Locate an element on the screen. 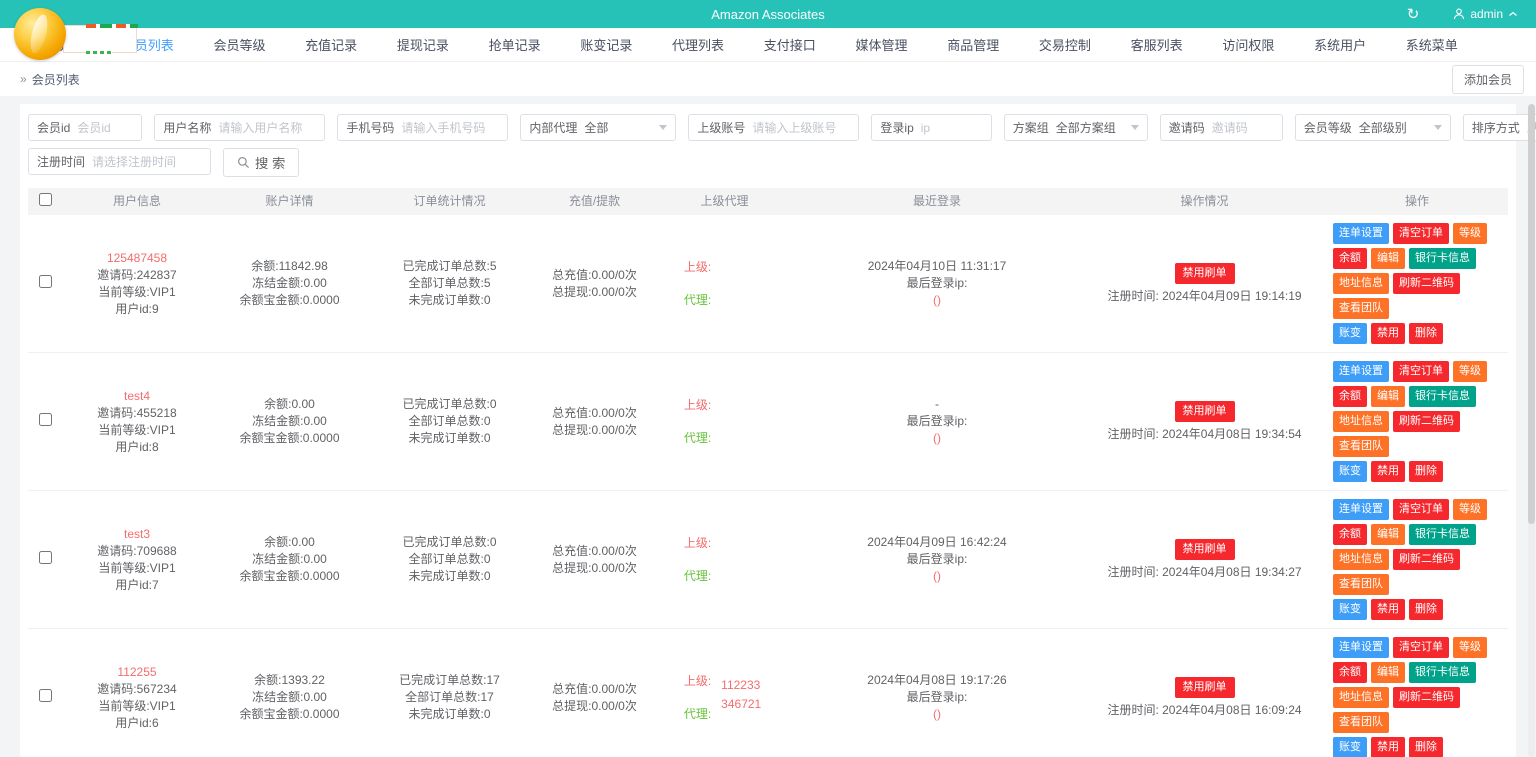  nav-item-14: 访问权限 is located at coordinates (1248, 44).